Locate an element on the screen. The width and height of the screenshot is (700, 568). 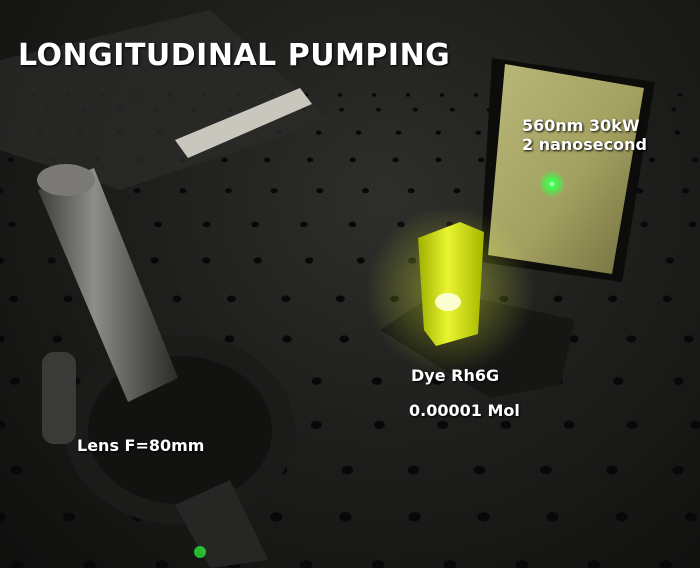
lens-tube-cap is located at coordinates (66, 180).